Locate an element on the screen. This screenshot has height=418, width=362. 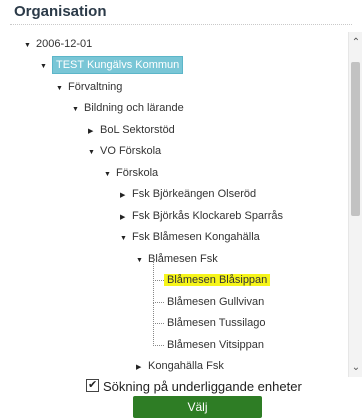
search-subunits-label: Sökning på underliggande enheter is located at coordinates (202, 386).